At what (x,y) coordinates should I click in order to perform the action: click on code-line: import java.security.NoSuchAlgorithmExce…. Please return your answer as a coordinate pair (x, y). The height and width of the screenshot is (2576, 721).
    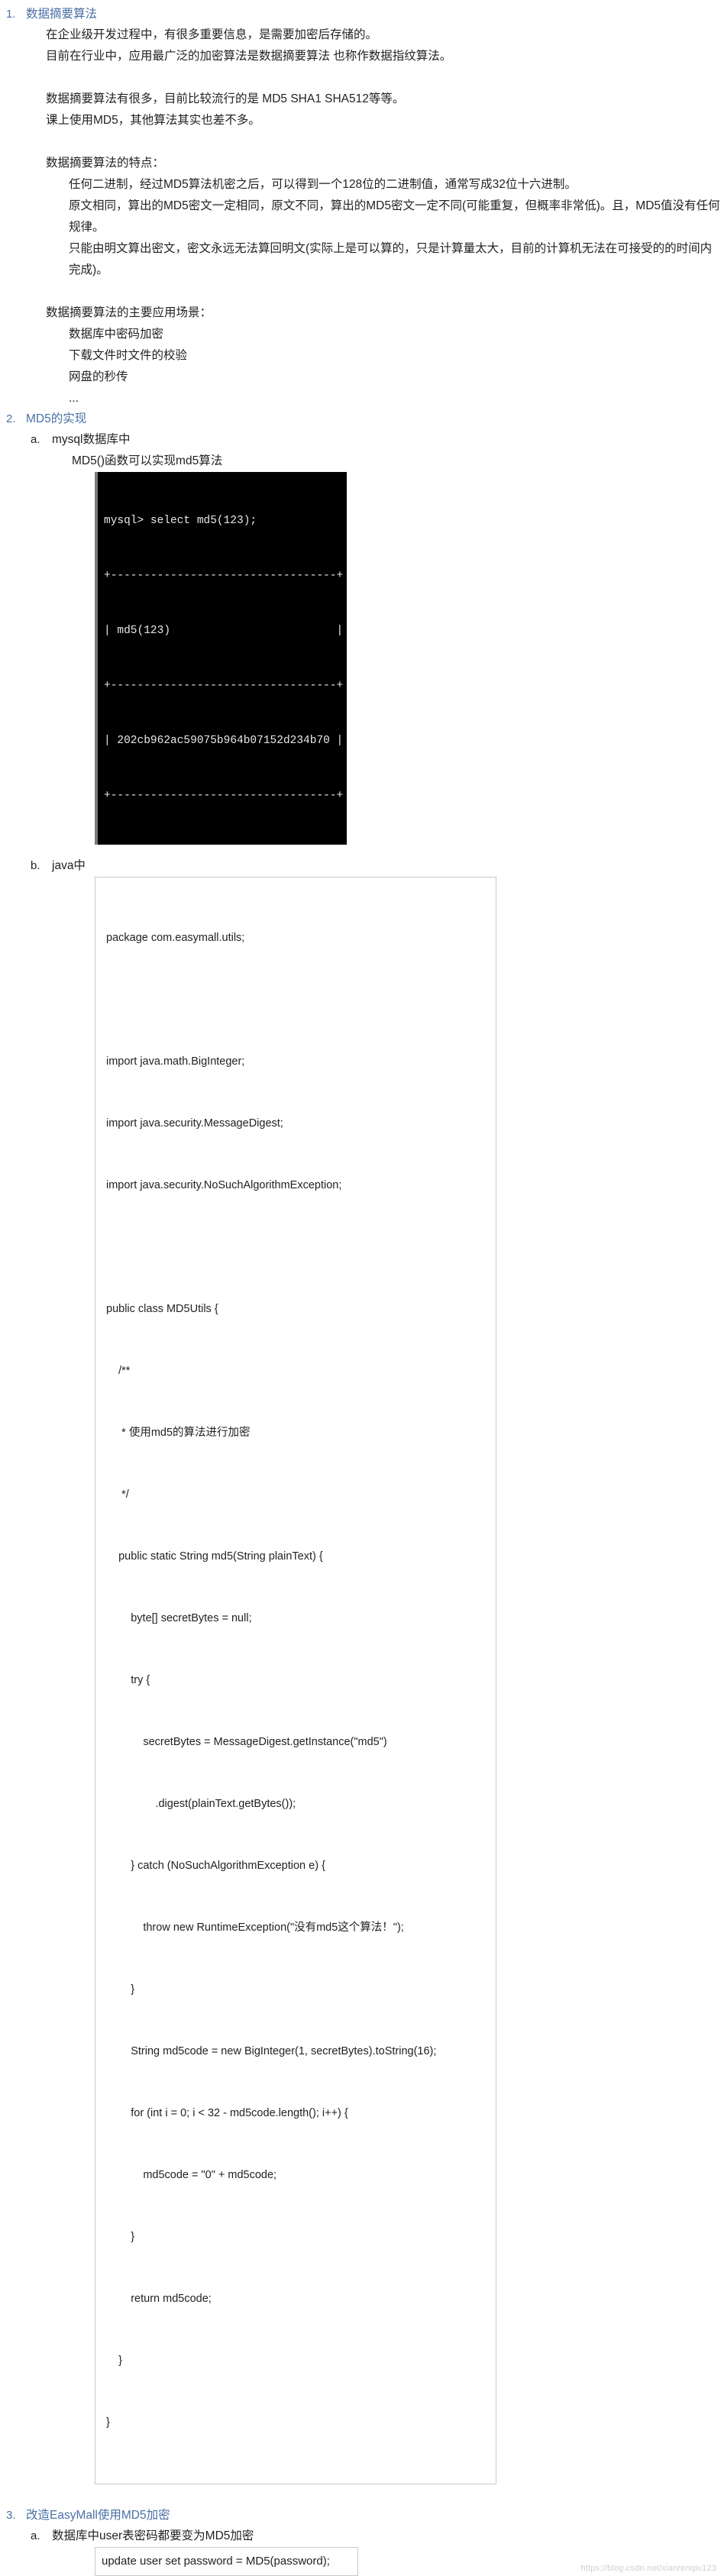
    Looking at the image, I should click on (224, 1185).